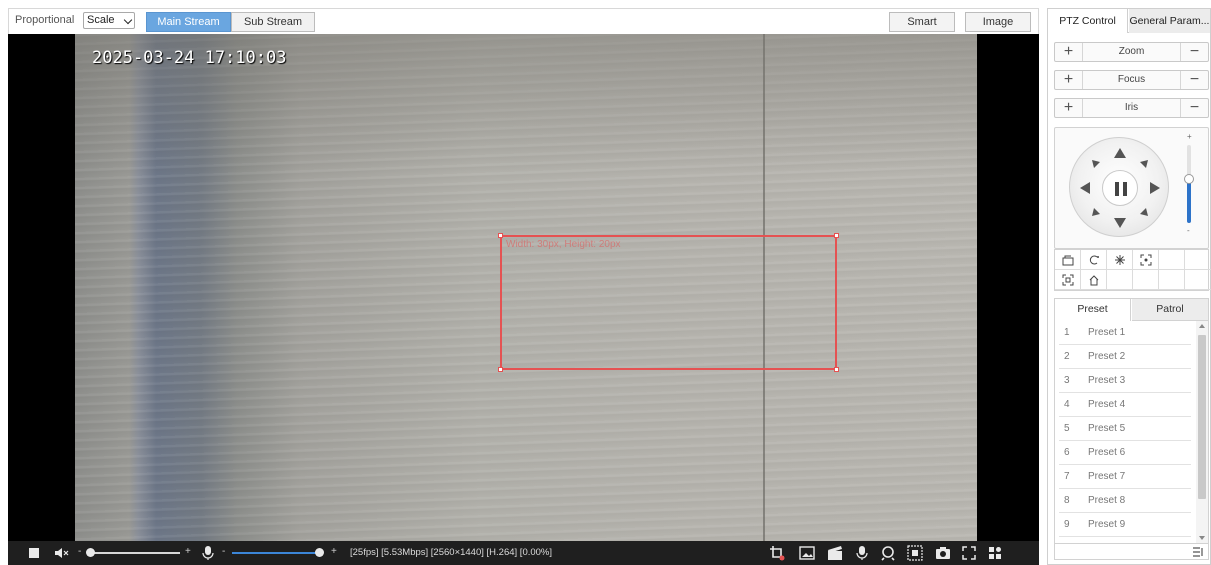  I want to click on tab-ptz-control: PTZ Control, so click(1088, 21).